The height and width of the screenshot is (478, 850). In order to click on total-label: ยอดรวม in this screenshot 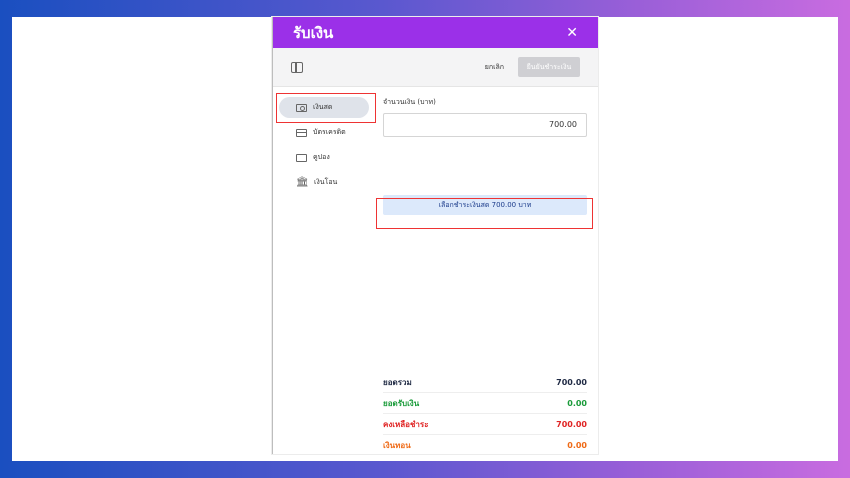, I will do `click(397, 382)`.